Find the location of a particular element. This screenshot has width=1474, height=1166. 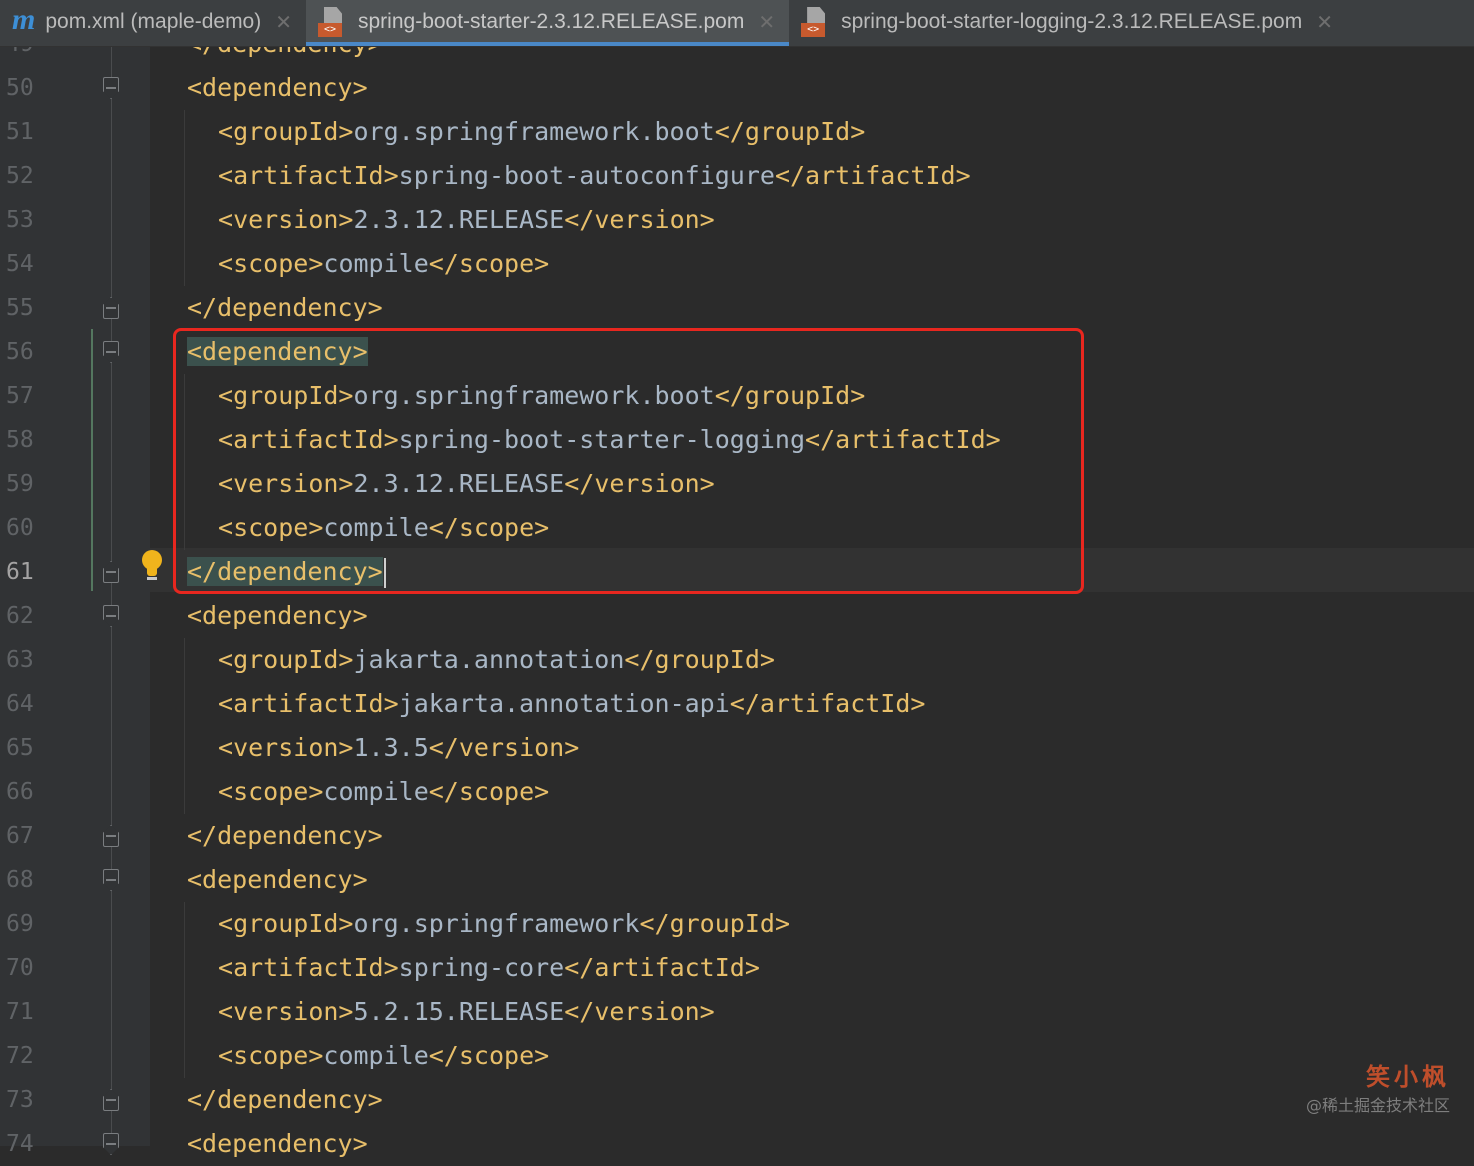

line-number: 52 is located at coordinates (20, 176).